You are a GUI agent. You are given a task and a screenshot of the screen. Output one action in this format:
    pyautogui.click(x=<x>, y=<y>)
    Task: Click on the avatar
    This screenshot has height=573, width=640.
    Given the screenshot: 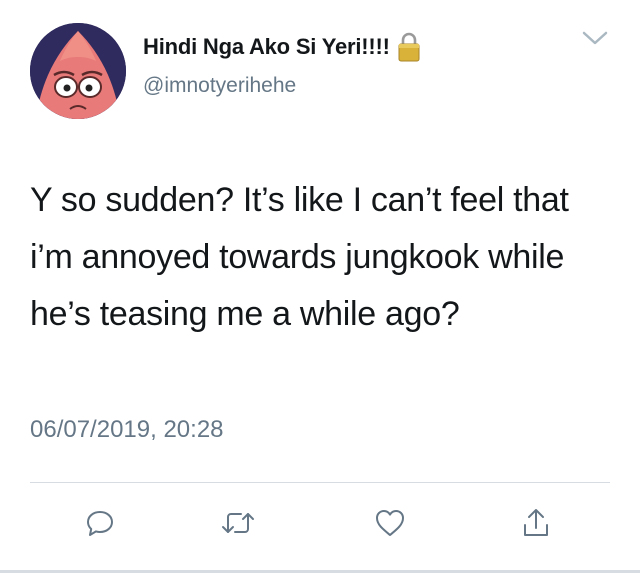 What is the action you would take?
    pyautogui.click(x=78, y=71)
    